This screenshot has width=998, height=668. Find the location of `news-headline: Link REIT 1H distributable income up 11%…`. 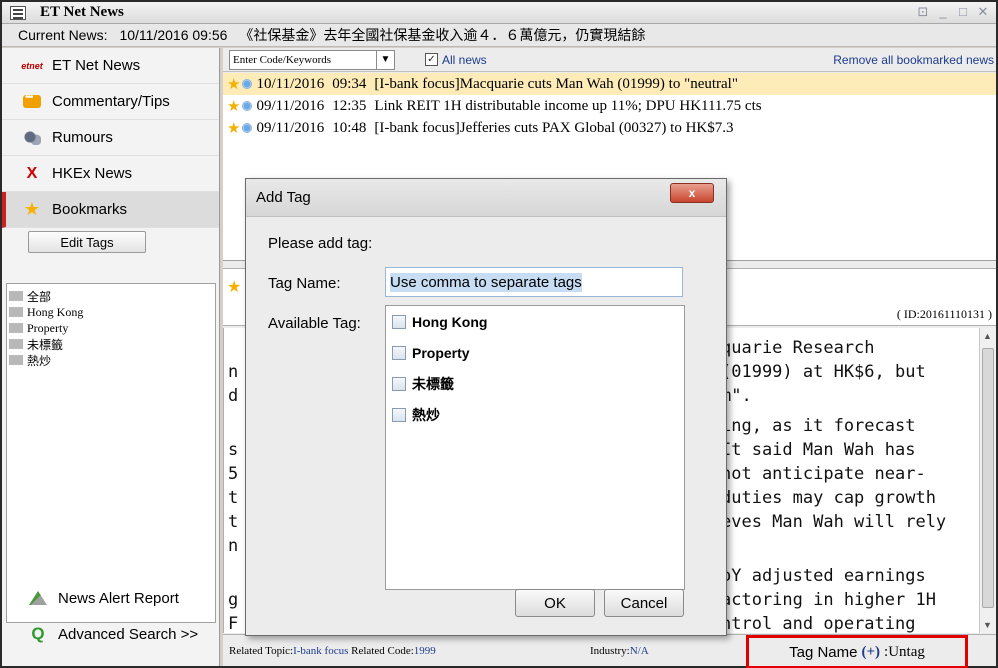

news-headline: Link REIT 1H distributable income up 11%… is located at coordinates (568, 105).